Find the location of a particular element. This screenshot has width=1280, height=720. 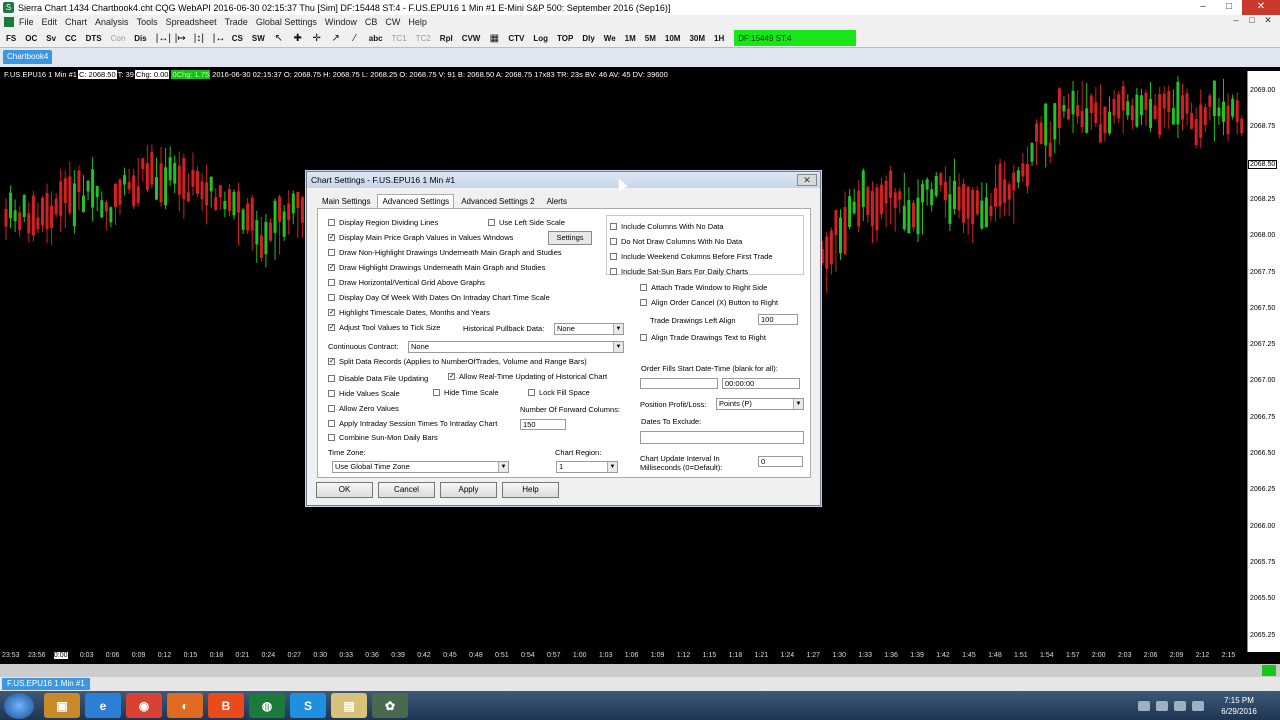

menu-global-settings: Global Settings is located at coordinates (286, 22).